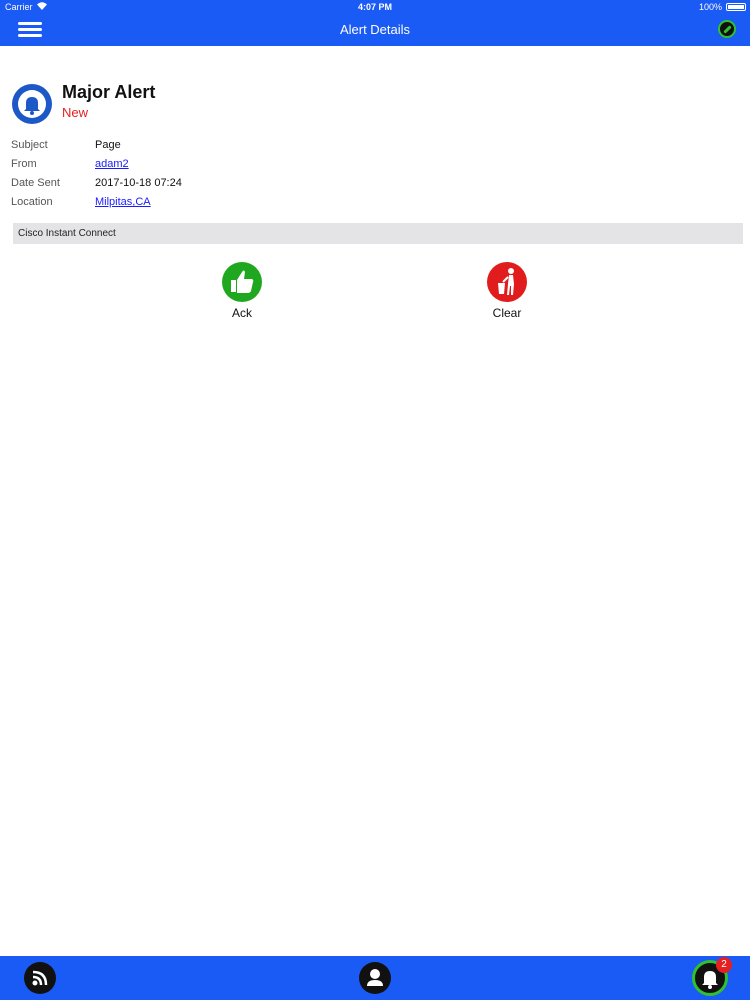 Image resolution: width=750 pixels, height=1000 pixels. What do you see at coordinates (724, 965) in the screenshot?
I see `alerts-badge: 2` at bounding box center [724, 965].